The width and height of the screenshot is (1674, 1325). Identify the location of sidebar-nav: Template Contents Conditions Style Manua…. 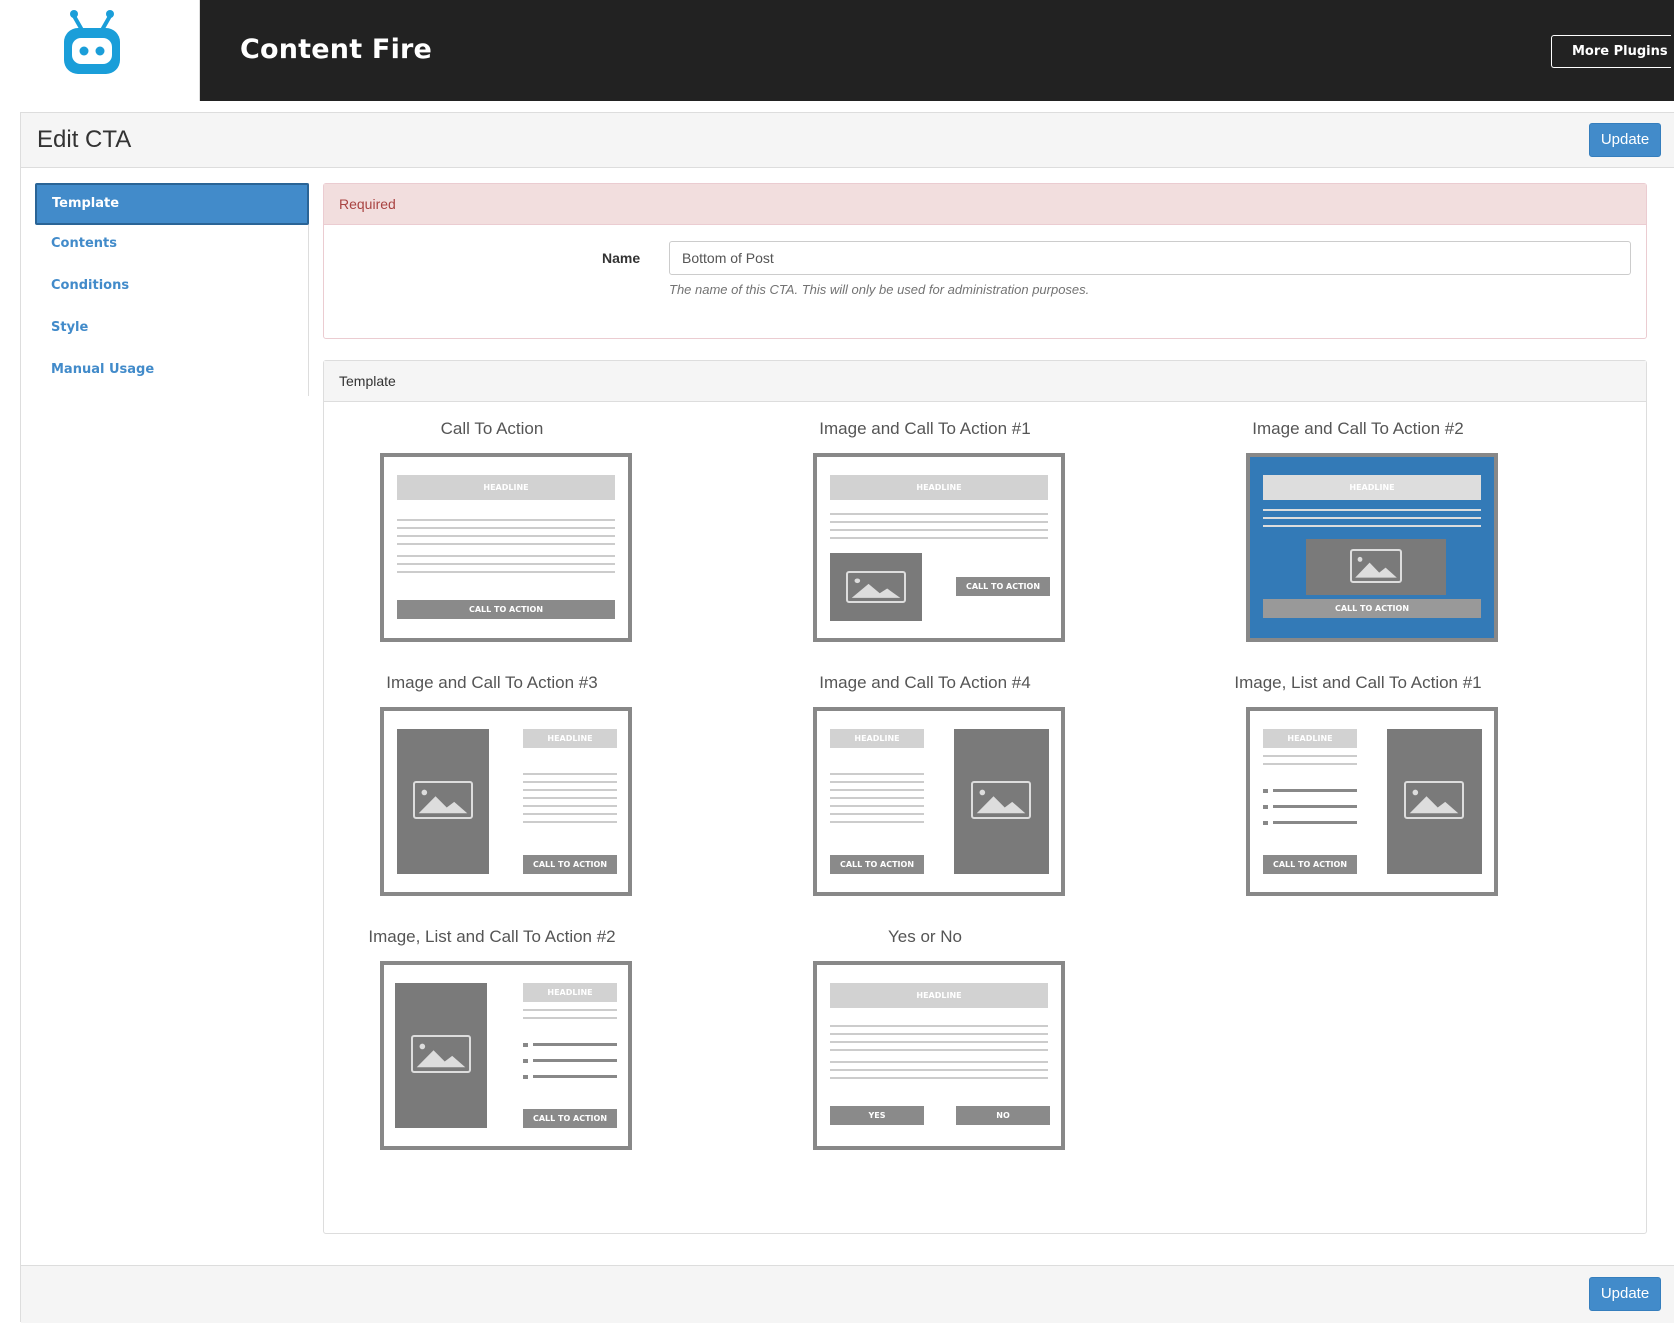
(172, 289).